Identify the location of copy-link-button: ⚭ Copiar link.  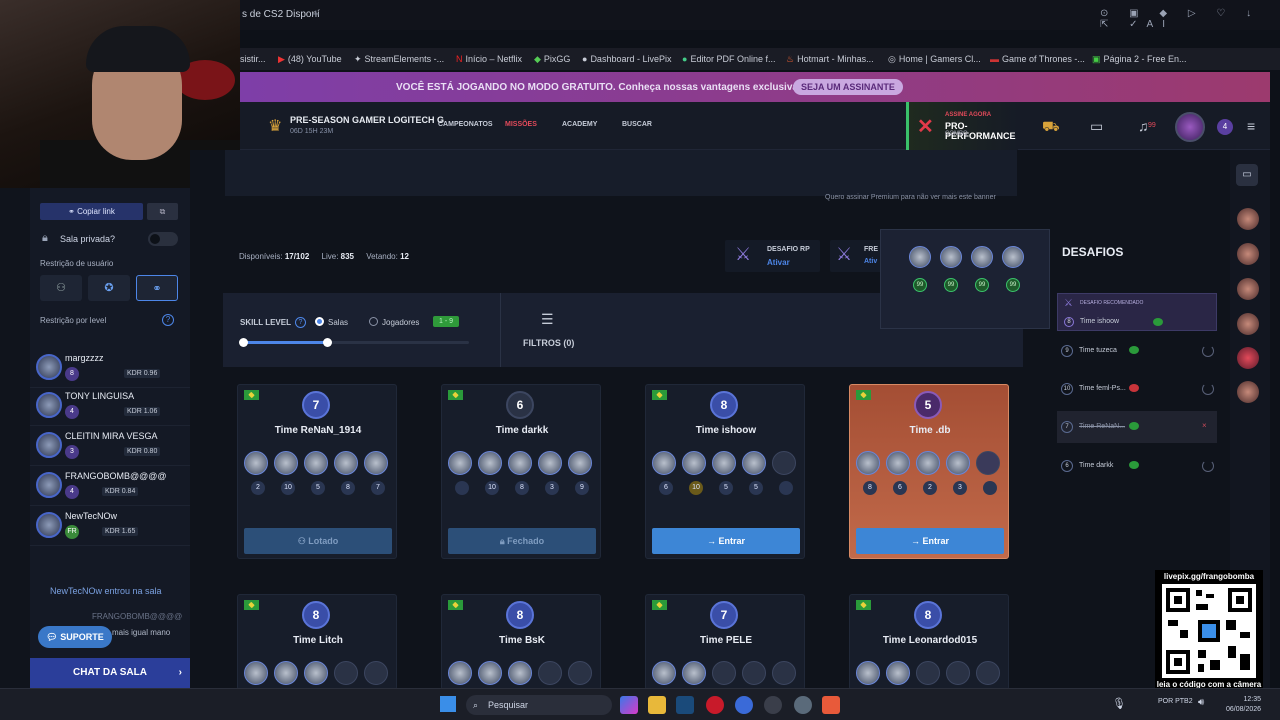
(91, 211).